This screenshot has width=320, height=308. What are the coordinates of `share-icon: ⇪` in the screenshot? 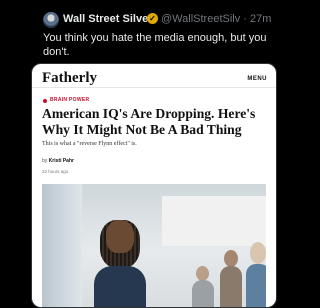 It's located at (257, 295).